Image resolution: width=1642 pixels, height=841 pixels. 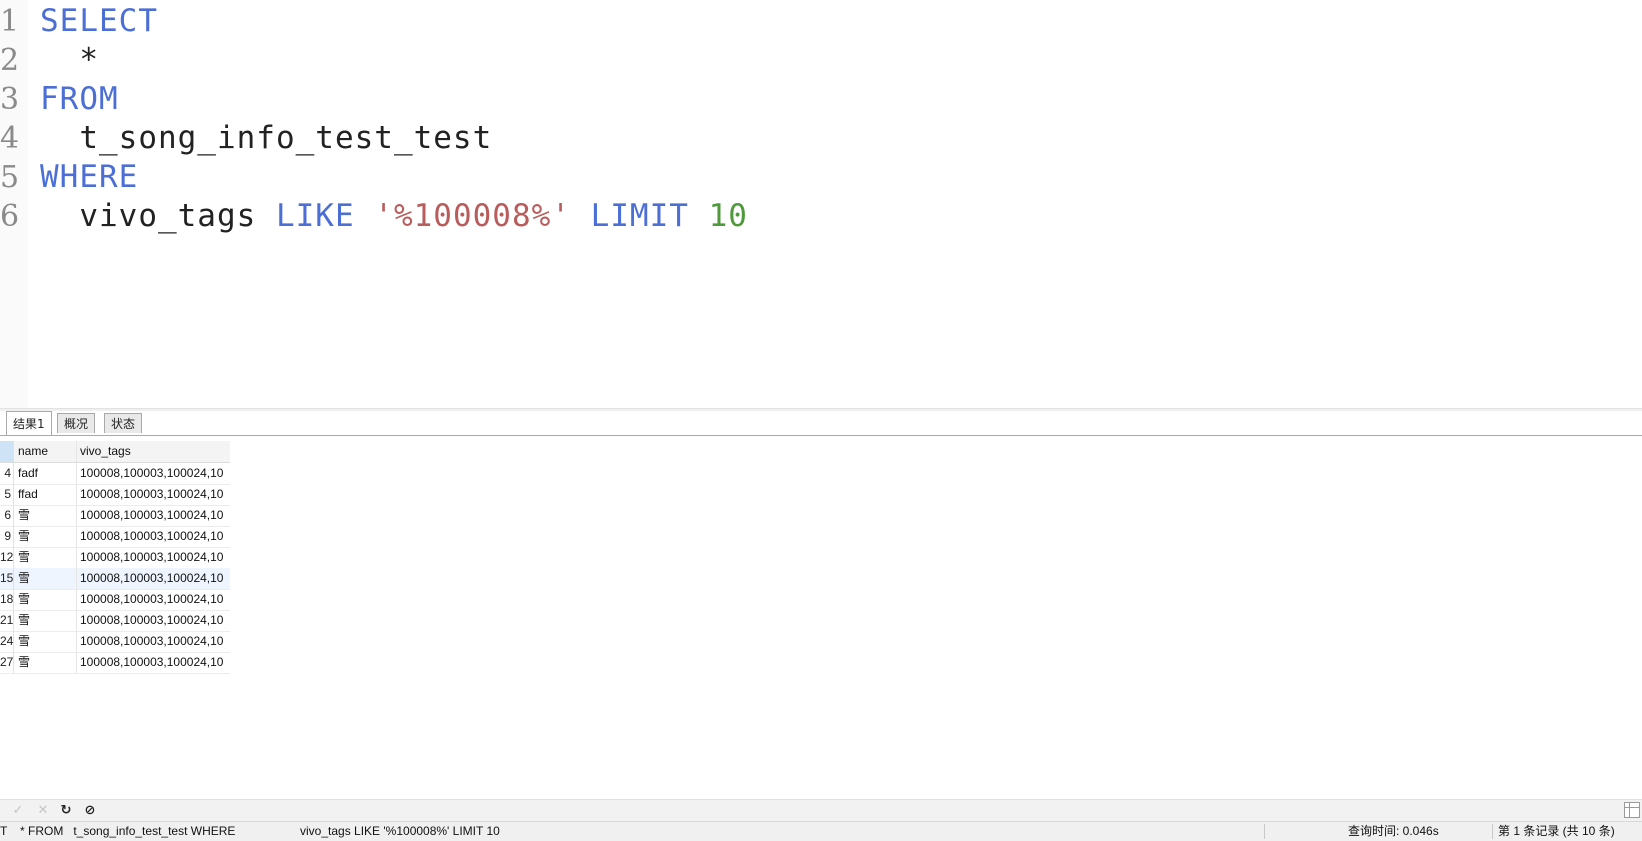 What do you see at coordinates (649, 216) in the screenshot?
I see `code-token-keyword: LIMIT` at bounding box center [649, 216].